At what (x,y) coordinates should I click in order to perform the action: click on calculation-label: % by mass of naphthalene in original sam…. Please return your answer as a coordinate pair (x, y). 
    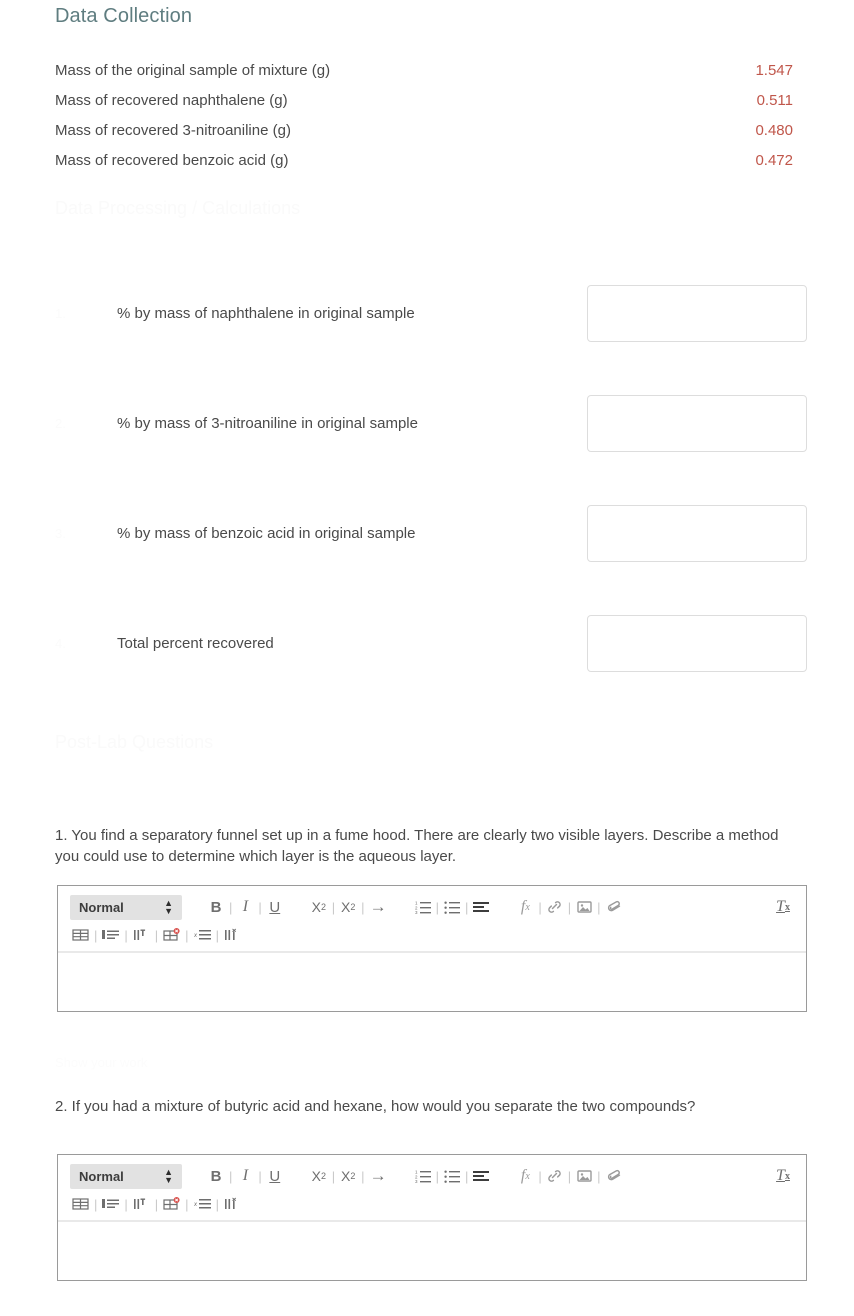
    Looking at the image, I should click on (266, 313).